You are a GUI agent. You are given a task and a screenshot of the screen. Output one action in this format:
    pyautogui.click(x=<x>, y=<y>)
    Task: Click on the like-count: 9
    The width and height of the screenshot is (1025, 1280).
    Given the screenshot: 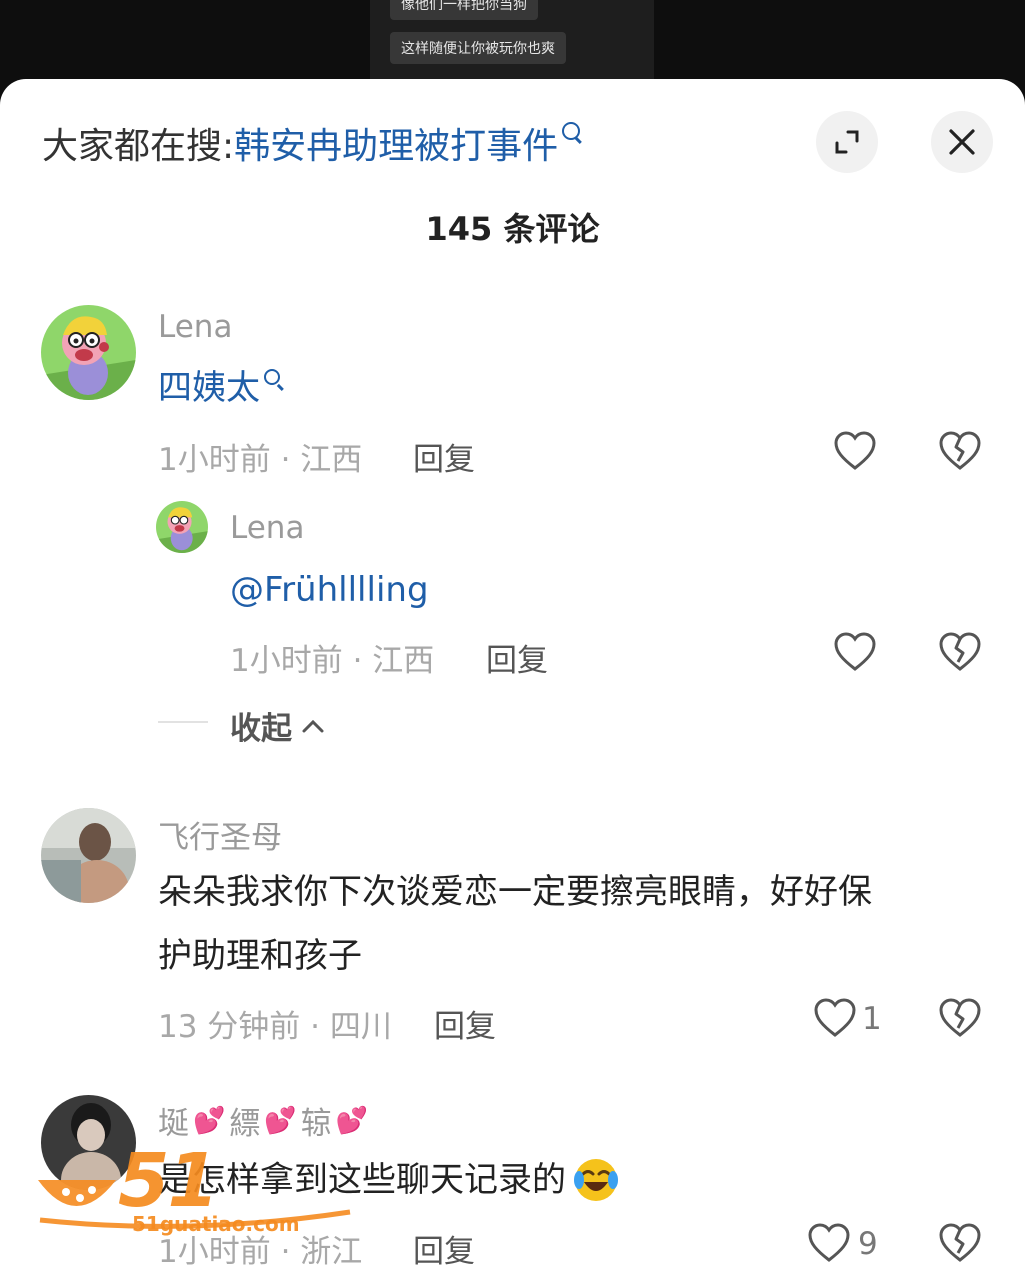 What is the action you would take?
    pyautogui.click(x=868, y=1244)
    